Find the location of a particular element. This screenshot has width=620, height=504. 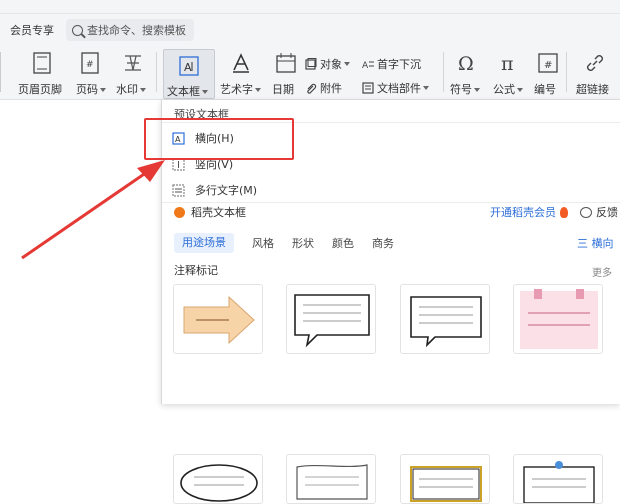

ellipse-bubble-thumbnail is located at coordinates (219, 483).